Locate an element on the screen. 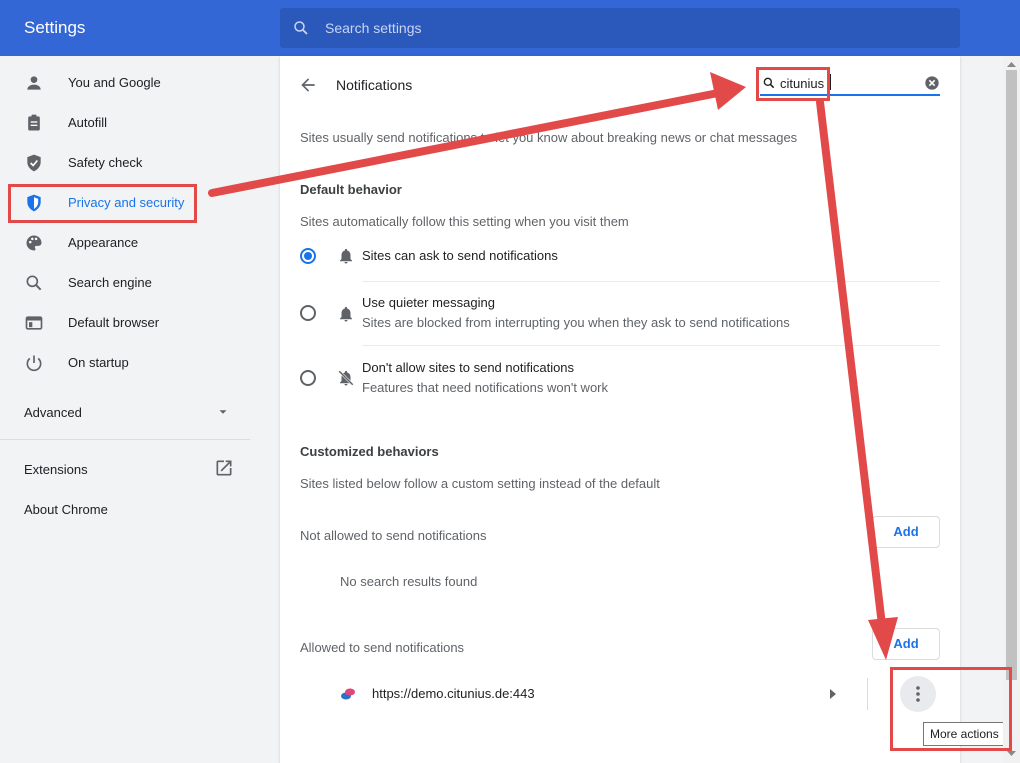 The width and height of the screenshot is (1020, 763). bell-off-icon is located at coordinates (346, 378).